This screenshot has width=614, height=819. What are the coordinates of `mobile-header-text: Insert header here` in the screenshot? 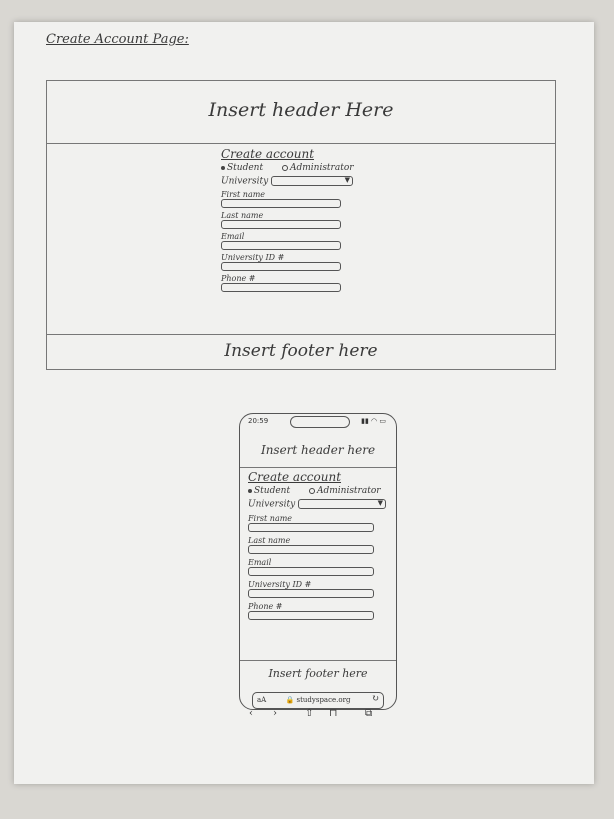 It's located at (318, 450).